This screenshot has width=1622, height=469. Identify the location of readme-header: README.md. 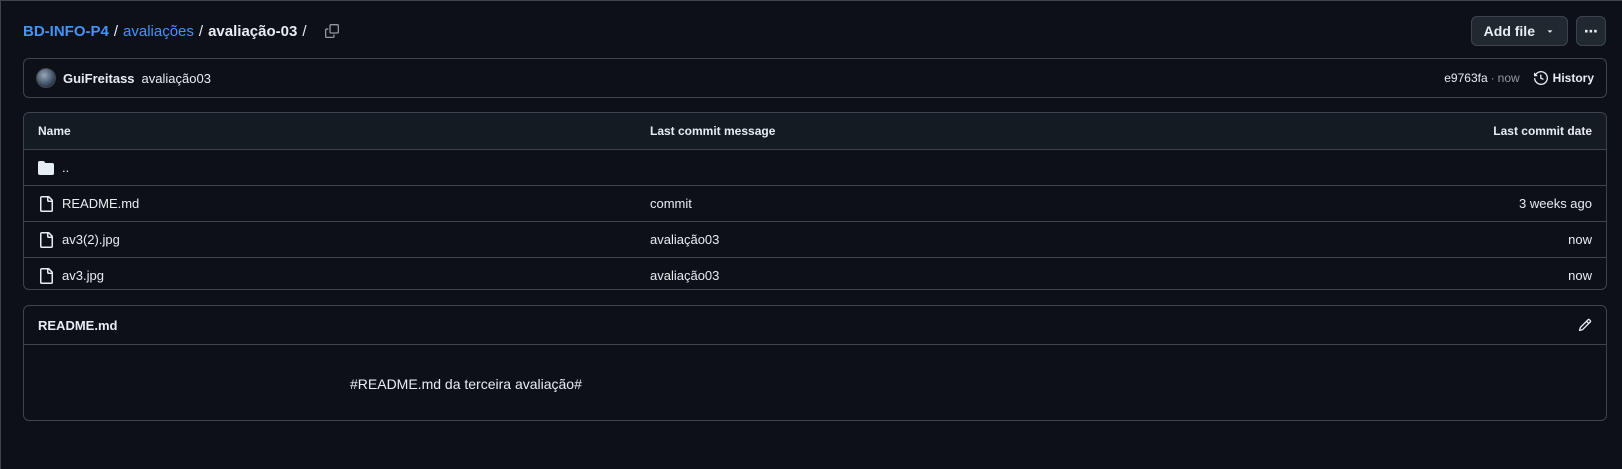
(815, 325).